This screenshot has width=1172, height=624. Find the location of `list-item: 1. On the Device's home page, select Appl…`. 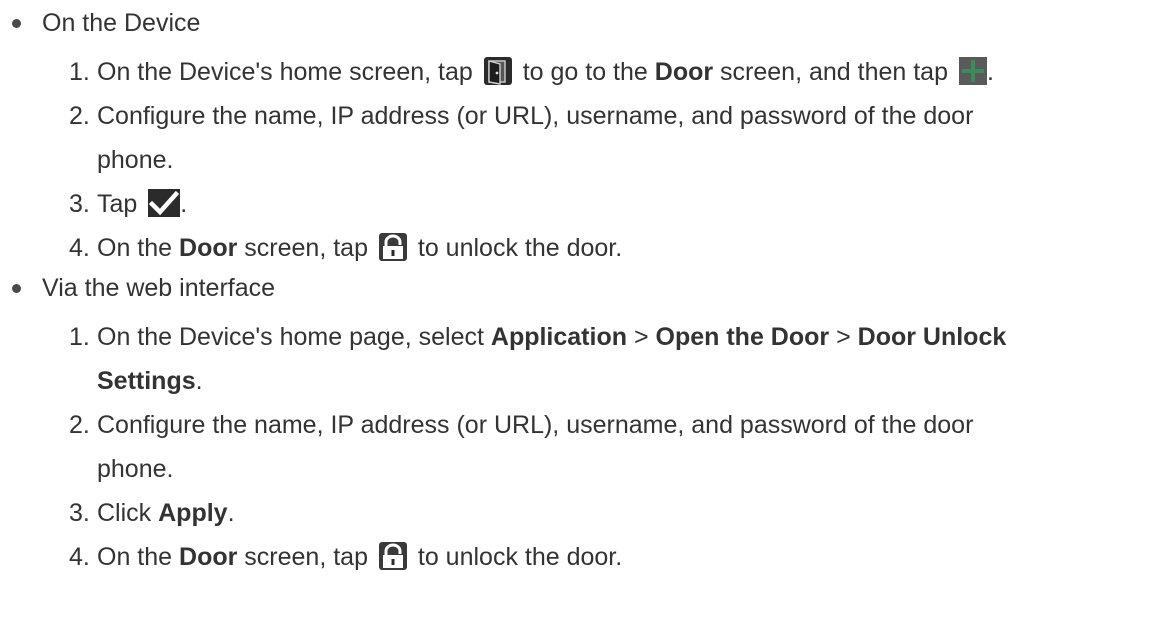

list-item: 1. On the Device's home page, select Appl… is located at coordinates (614, 359).